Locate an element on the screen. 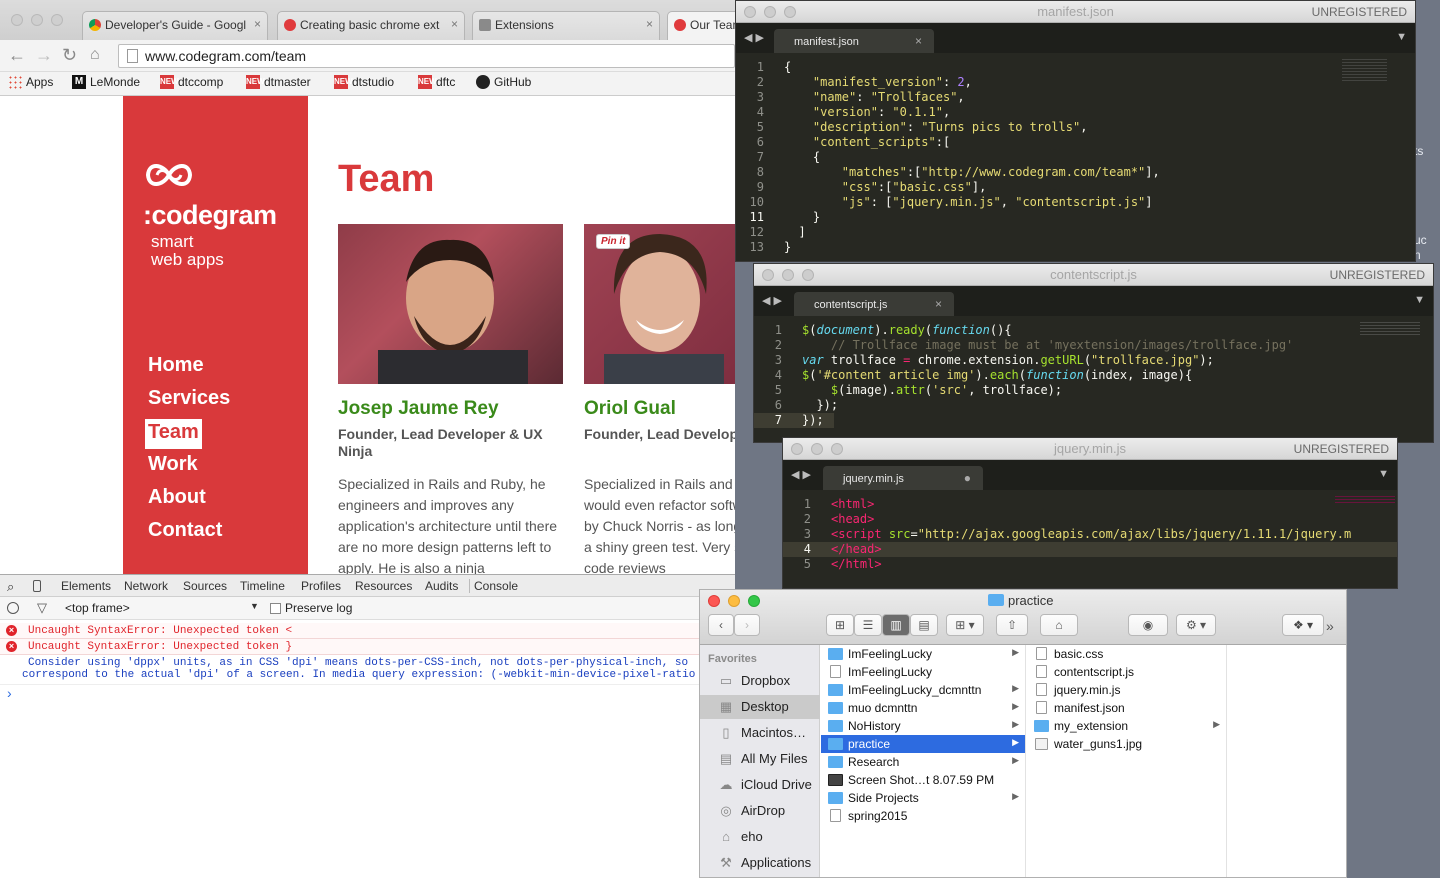 This screenshot has height=878, width=1440. sidebar-item-eho: ⌂ eho is located at coordinates (760, 837).